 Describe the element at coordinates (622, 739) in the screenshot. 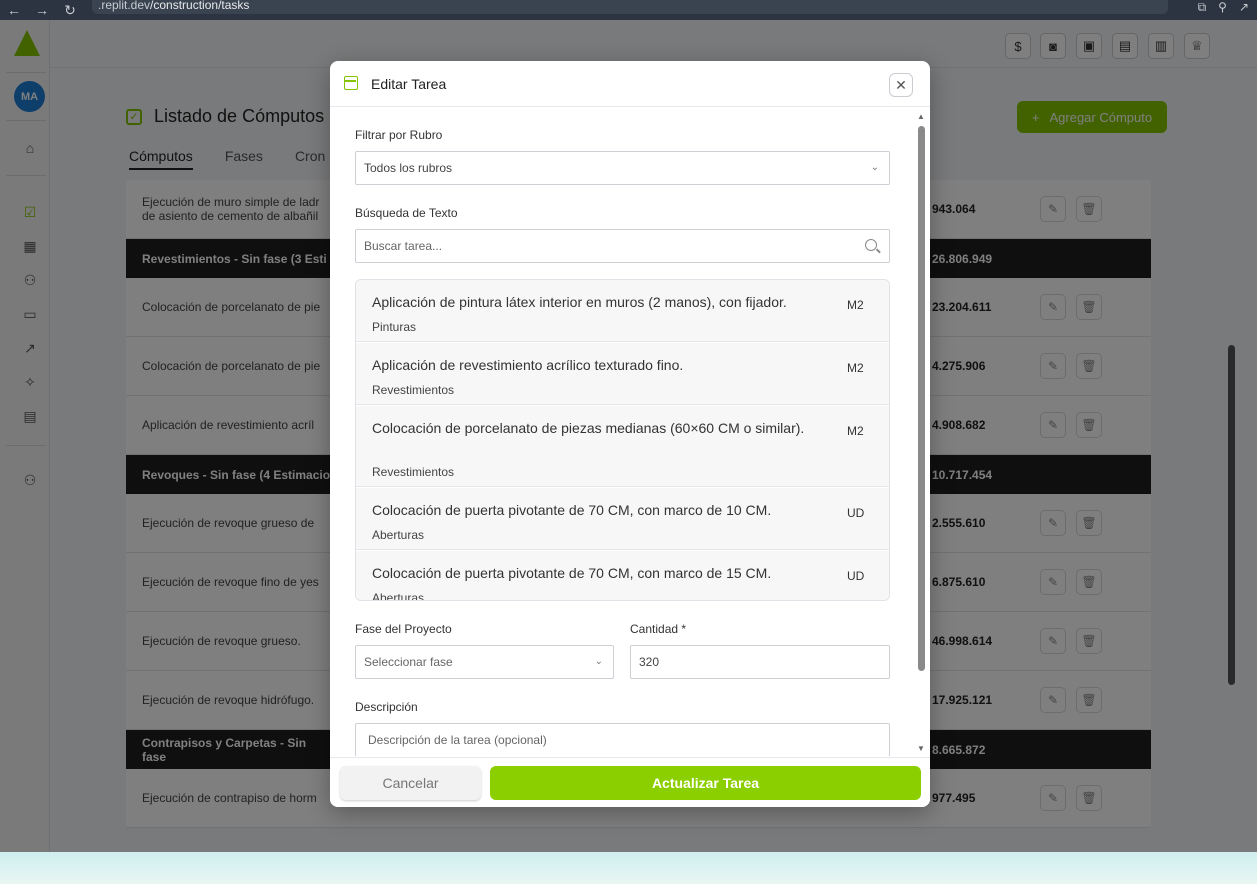

I see `description-textarea: Descripción de la tarea (opcional)` at that location.